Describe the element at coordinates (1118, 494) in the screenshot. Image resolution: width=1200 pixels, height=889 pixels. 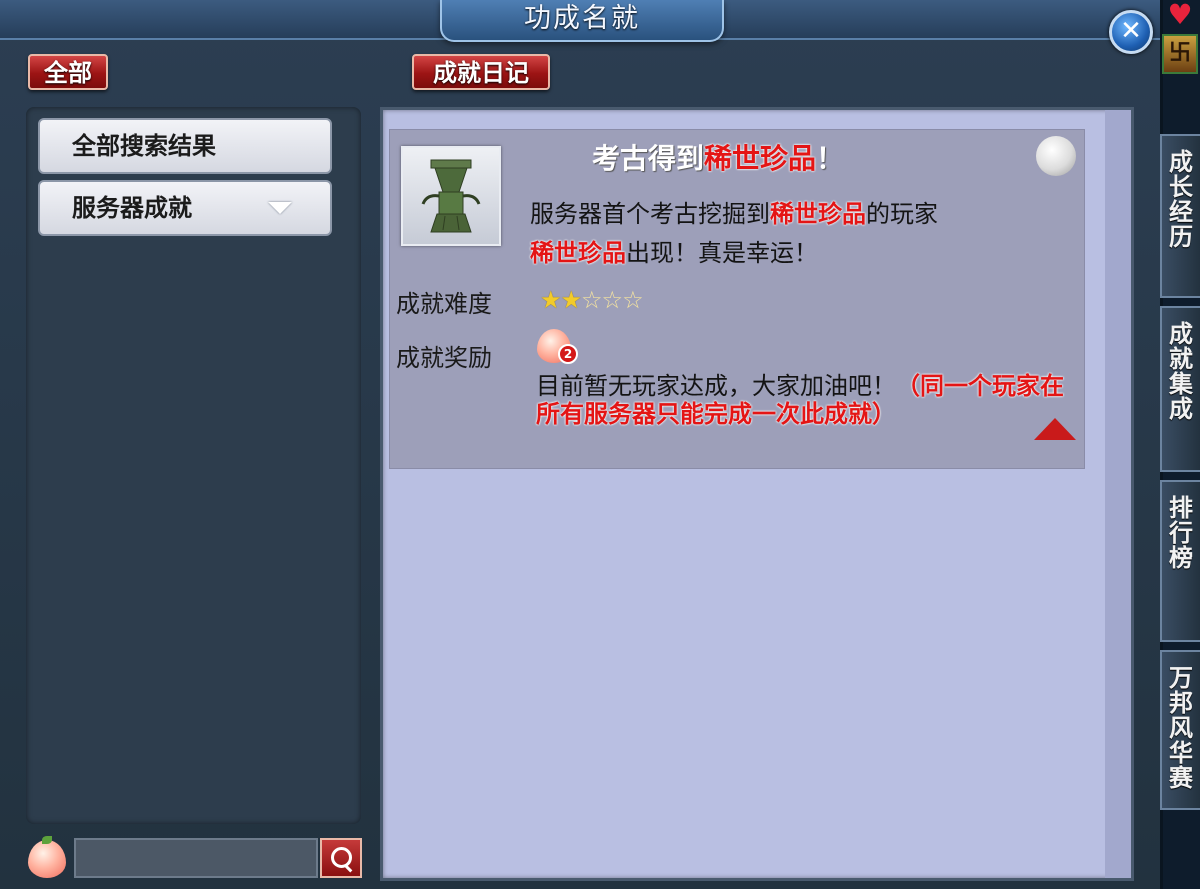
I see `scrollbar` at that location.